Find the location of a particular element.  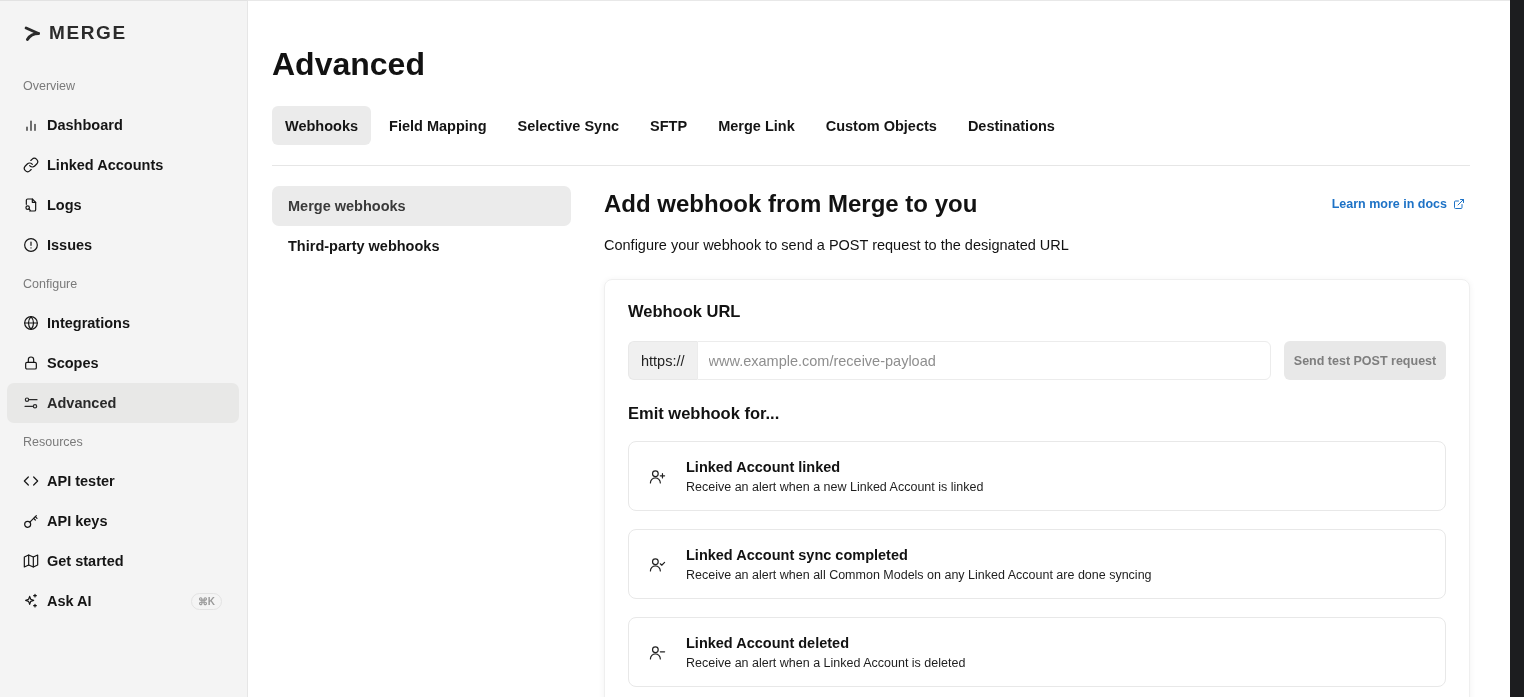

sidebar-item-label: Ask AI is located at coordinates (70, 601).